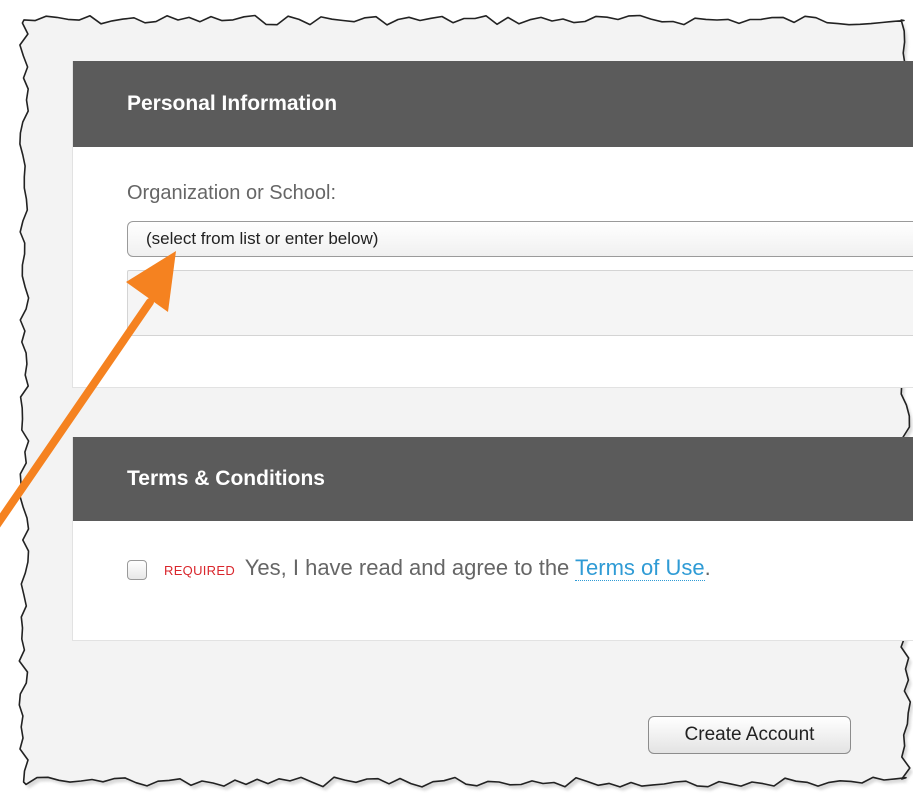 This screenshot has height=802, width=913. I want to click on terms-conditions-header: Terms & Conditions, so click(493, 479).